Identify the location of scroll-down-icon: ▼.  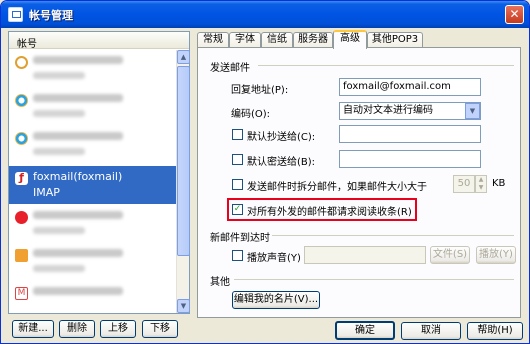
(183, 306).